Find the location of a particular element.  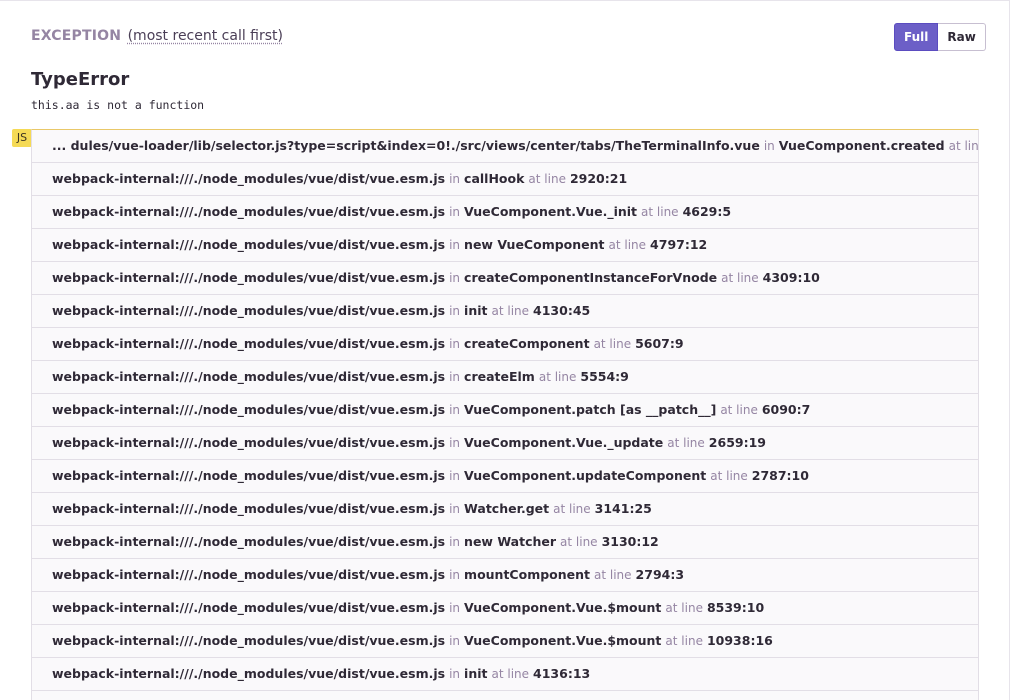

frame-function: Watcher.get is located at coordinates (507, 508).